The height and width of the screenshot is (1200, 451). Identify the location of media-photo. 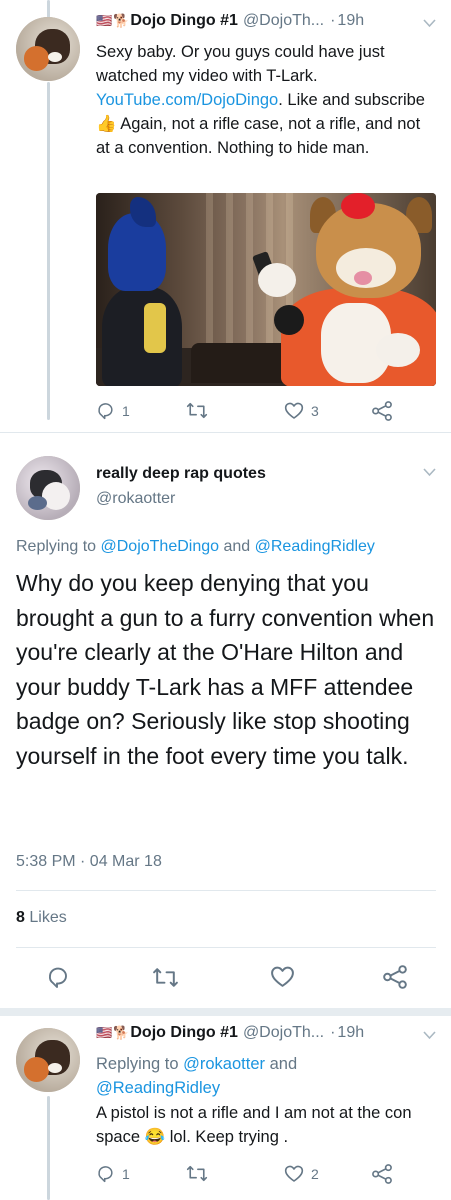
(266, 289).